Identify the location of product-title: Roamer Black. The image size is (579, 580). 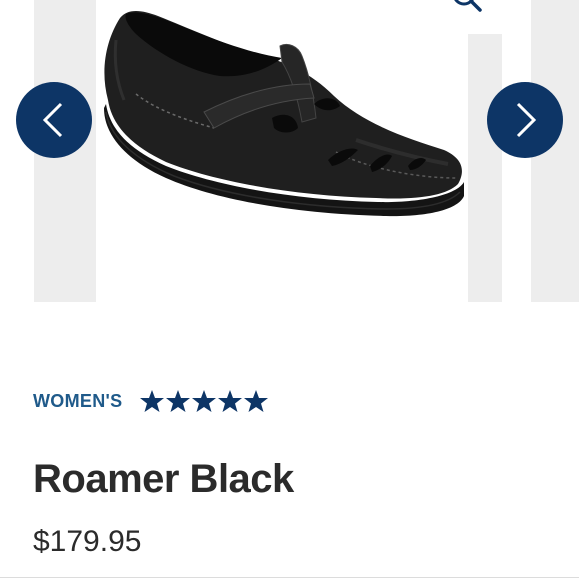
(163, 479).